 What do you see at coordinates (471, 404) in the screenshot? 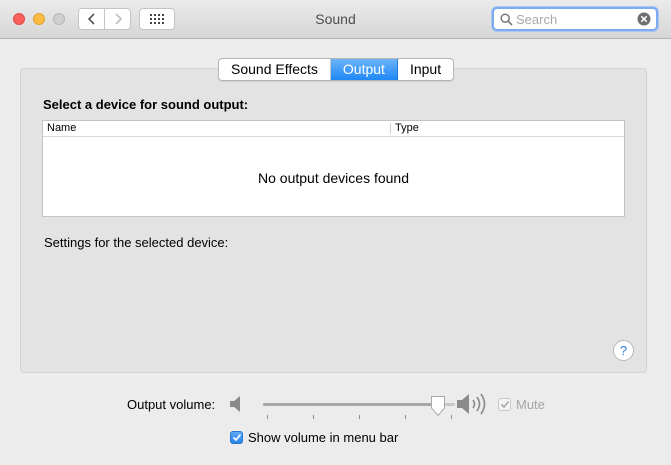
I see `speaker-high-icon` at bounding box center [471, 404].